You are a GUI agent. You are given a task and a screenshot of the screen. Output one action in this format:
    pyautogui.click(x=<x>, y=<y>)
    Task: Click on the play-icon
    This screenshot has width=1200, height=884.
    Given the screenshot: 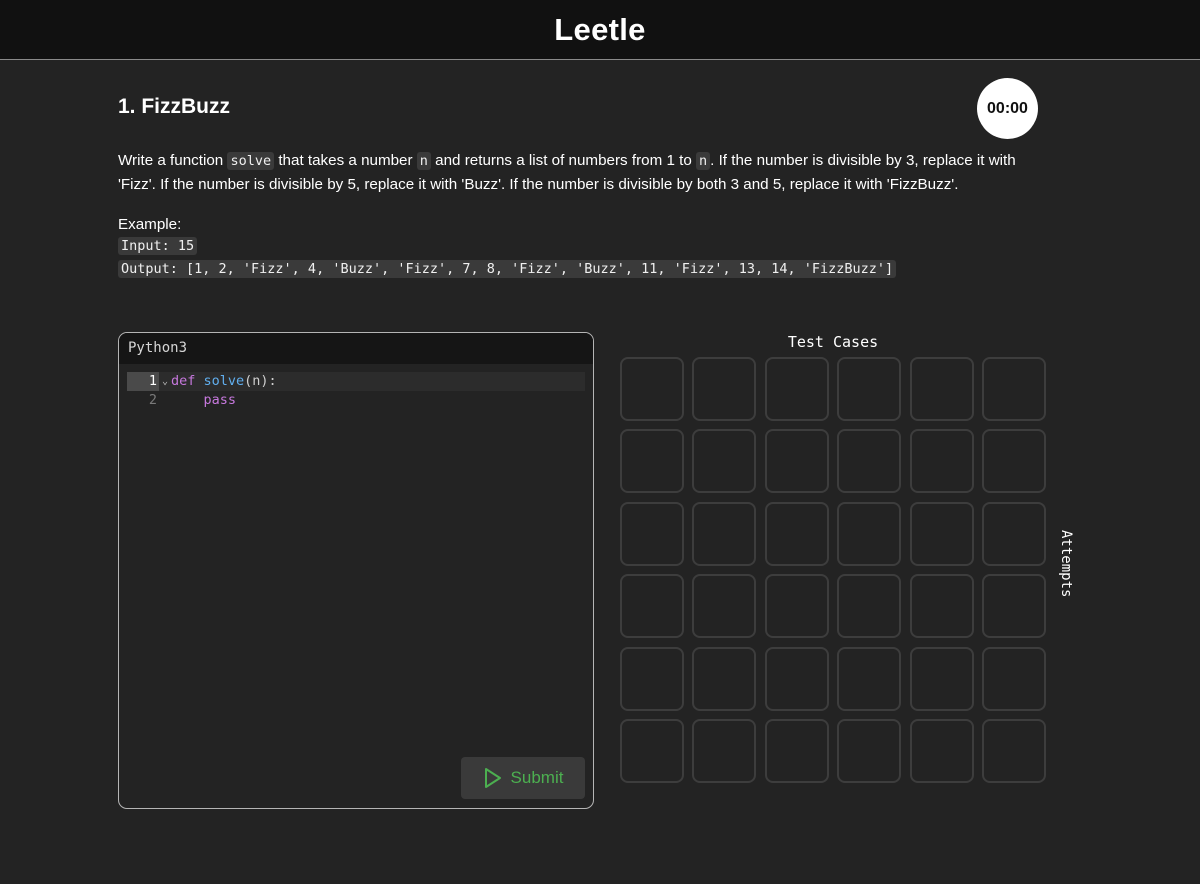 What is the action you would take?
    pyautogui.click(x=492, y=778)
    